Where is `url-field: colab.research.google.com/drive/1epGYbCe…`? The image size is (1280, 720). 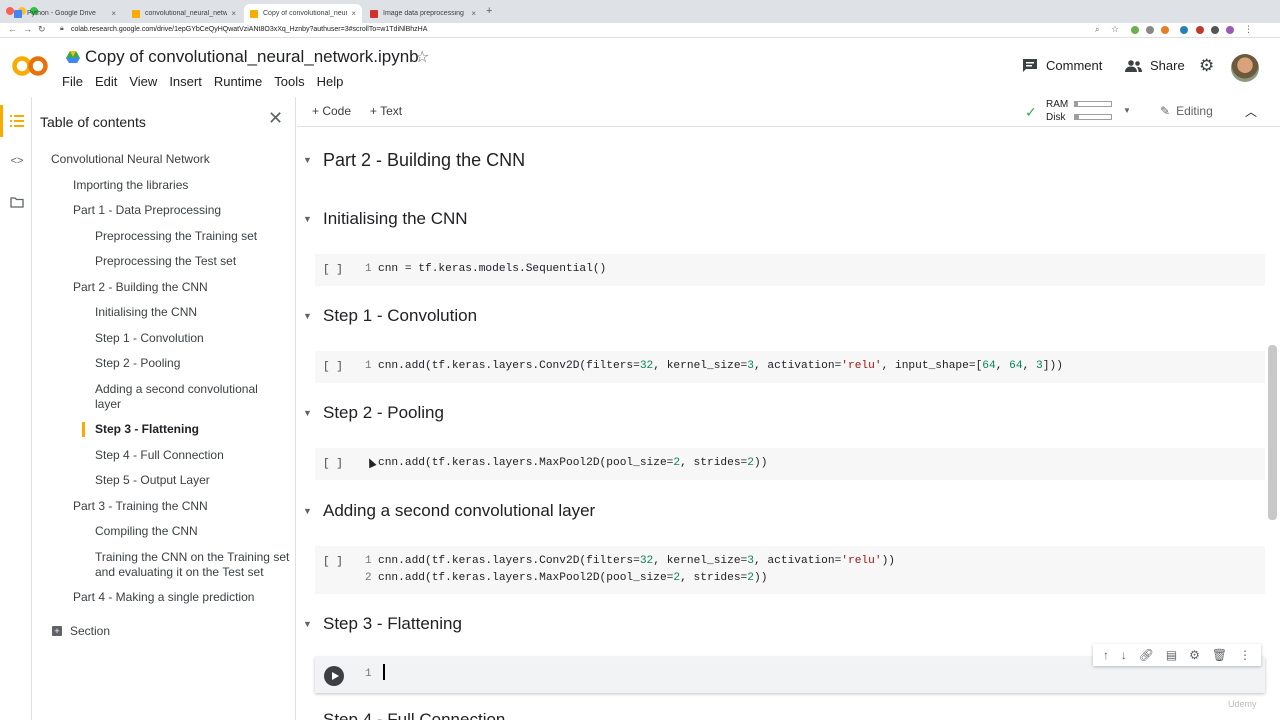
url-field: colab.research.google.com/drive/1epGYbCe… is located at coordinates (249, 29).